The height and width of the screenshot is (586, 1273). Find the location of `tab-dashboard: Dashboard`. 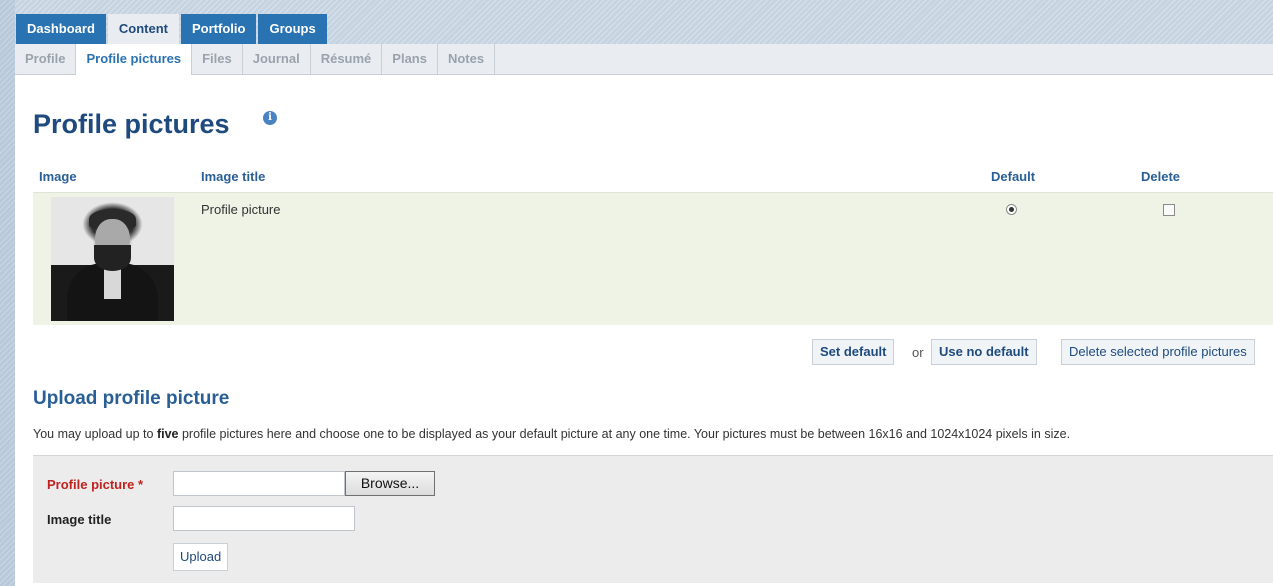

tab-dashboard: Dashboard is located at coordinates (61, 29).